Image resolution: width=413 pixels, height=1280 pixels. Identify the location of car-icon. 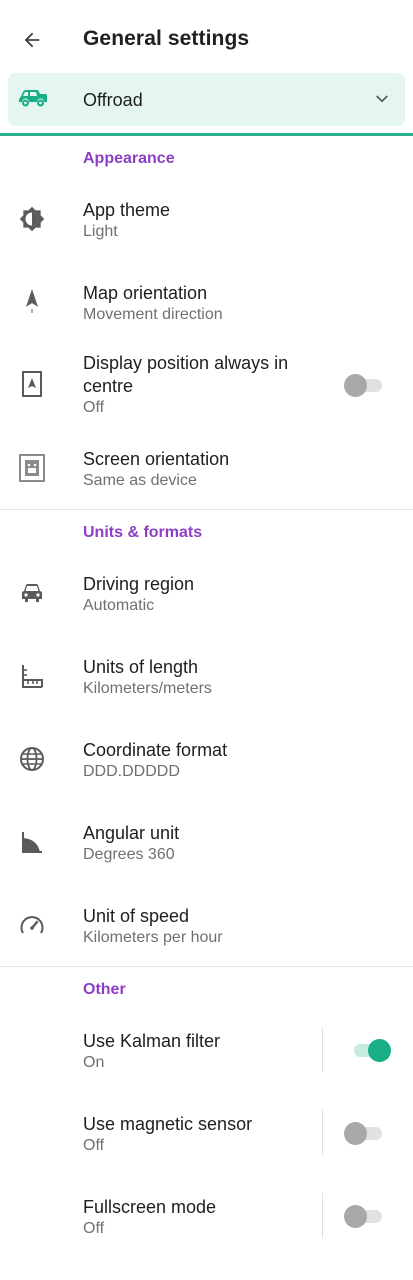
(32, 593).